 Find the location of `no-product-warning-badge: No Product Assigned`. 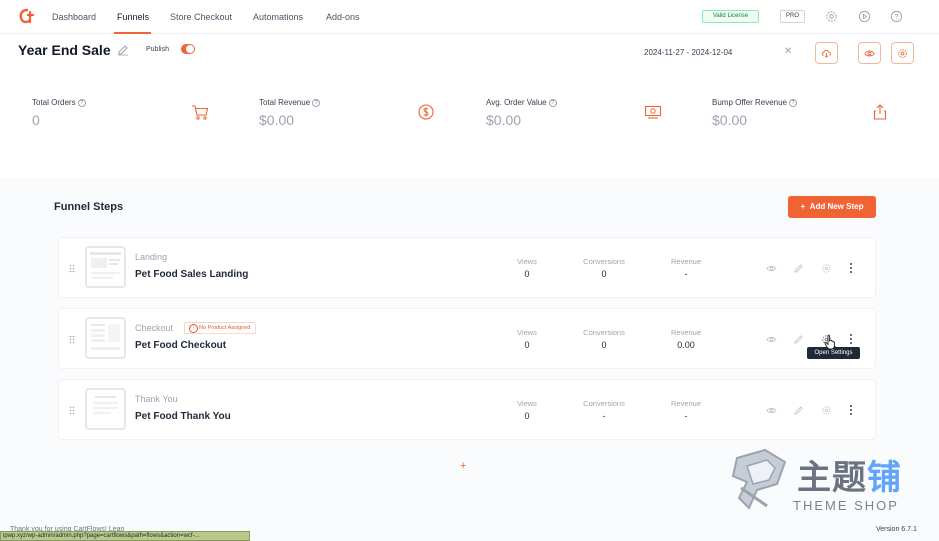

no-product-warning-badge: No Product Assigned is located at coordinates (220, 328).